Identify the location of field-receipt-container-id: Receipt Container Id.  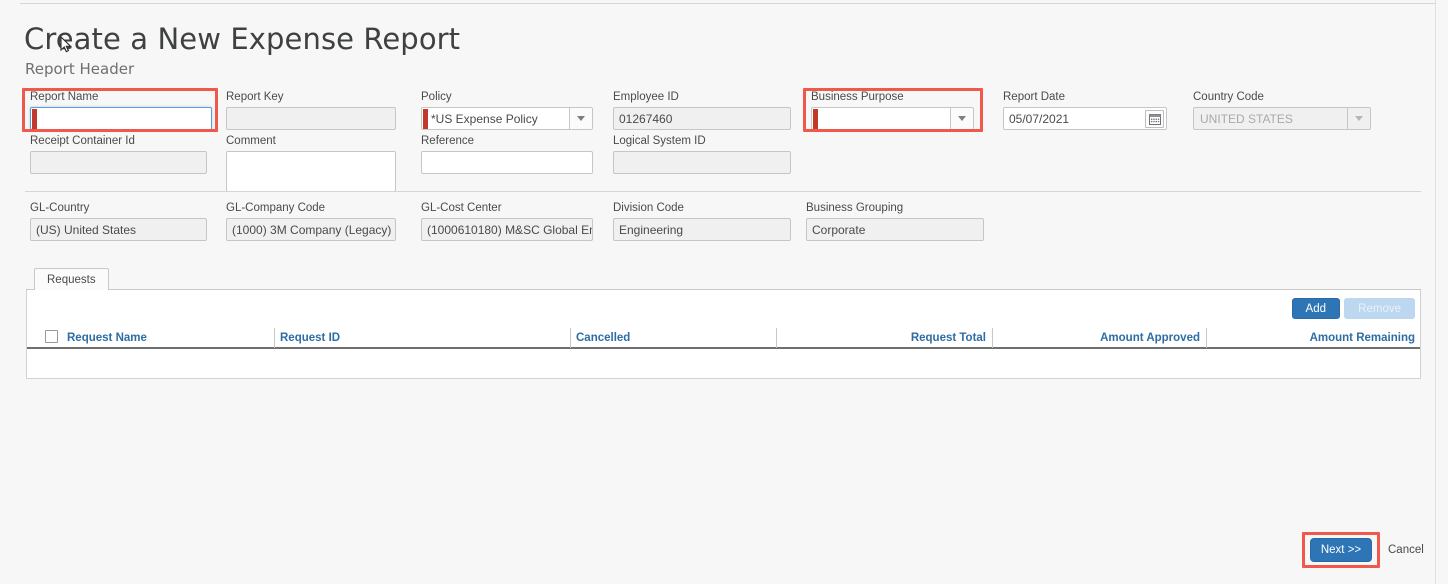
(118, 154).